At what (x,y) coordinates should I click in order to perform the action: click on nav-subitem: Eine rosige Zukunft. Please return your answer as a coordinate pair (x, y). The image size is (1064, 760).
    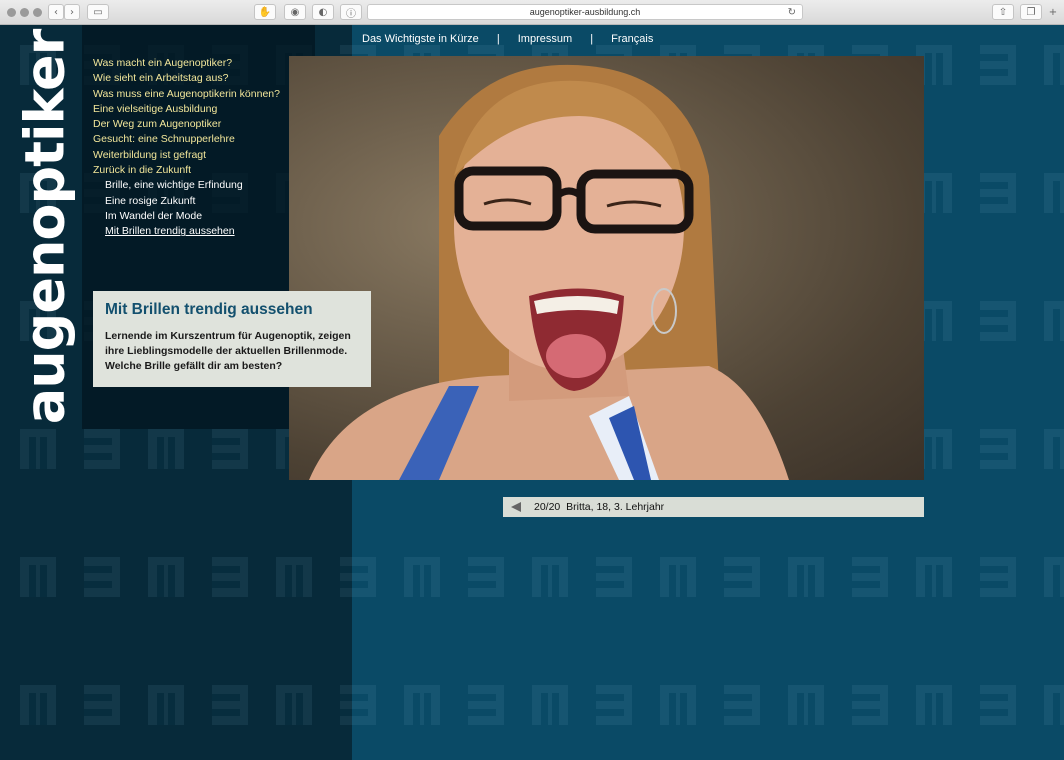
    Looking at the image, I should click on (186, 201).